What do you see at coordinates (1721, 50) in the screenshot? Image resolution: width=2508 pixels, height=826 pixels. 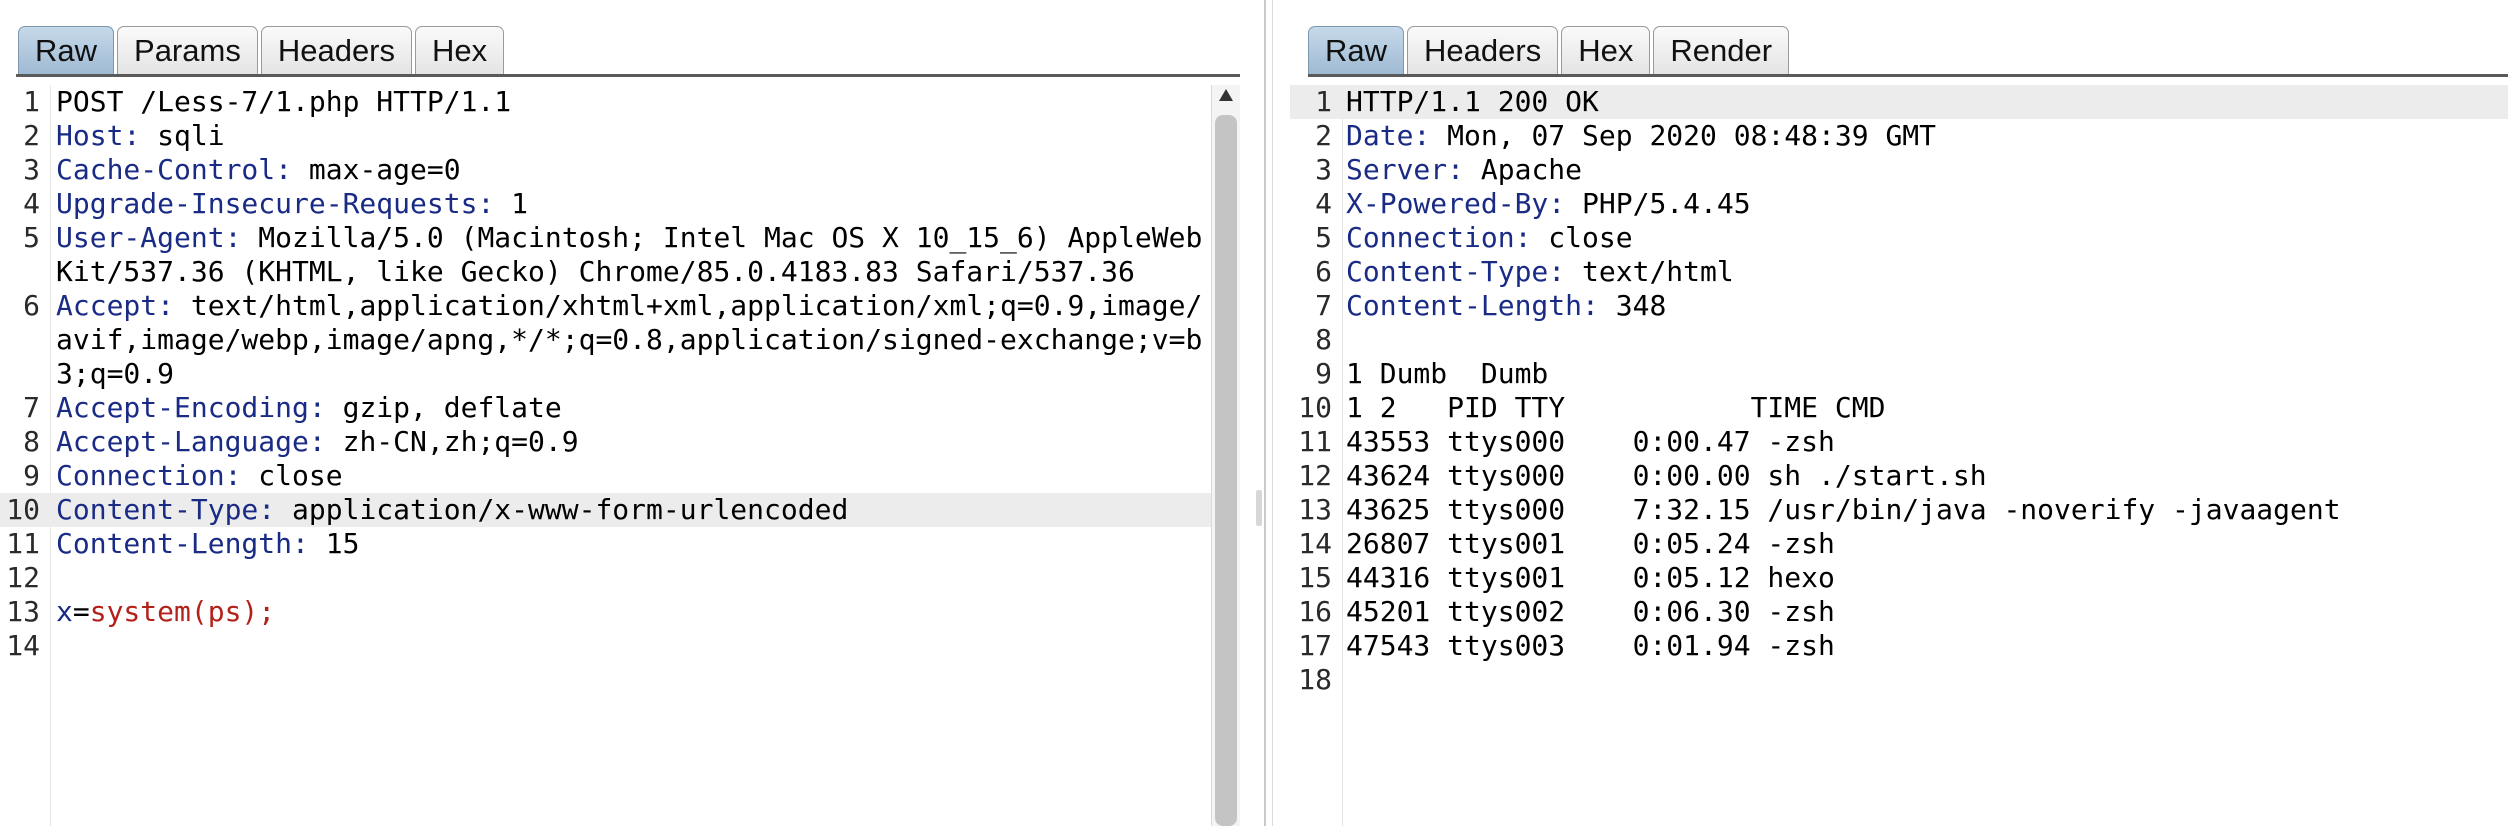 I see `response-tab-render: Render` at bounding box center [1721, 50].